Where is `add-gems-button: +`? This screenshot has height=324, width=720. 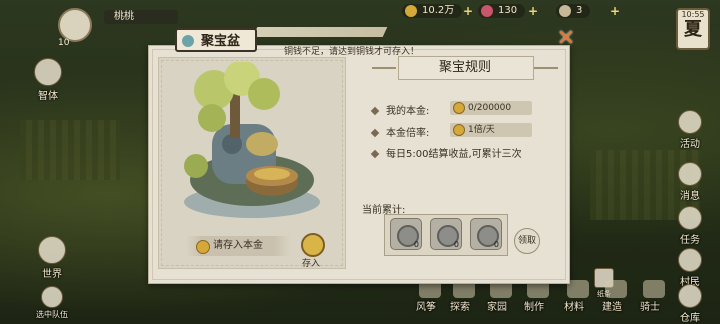 add-gems-button: + is located at coordinates (533, 11).